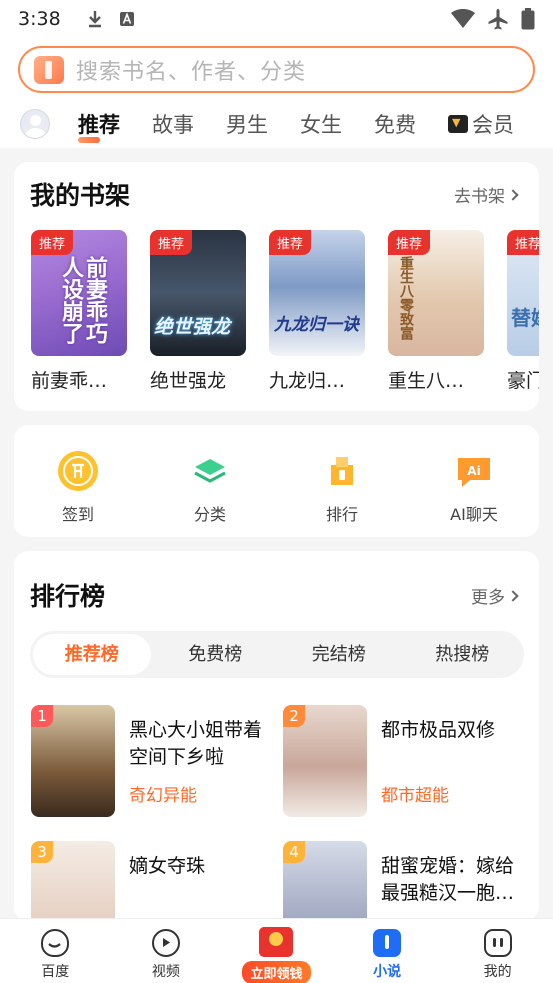  What do you see at coordinates (68, 596) in the screenshot?
I see `ranking-title: 排行榜` at bounding box center [68, 596].